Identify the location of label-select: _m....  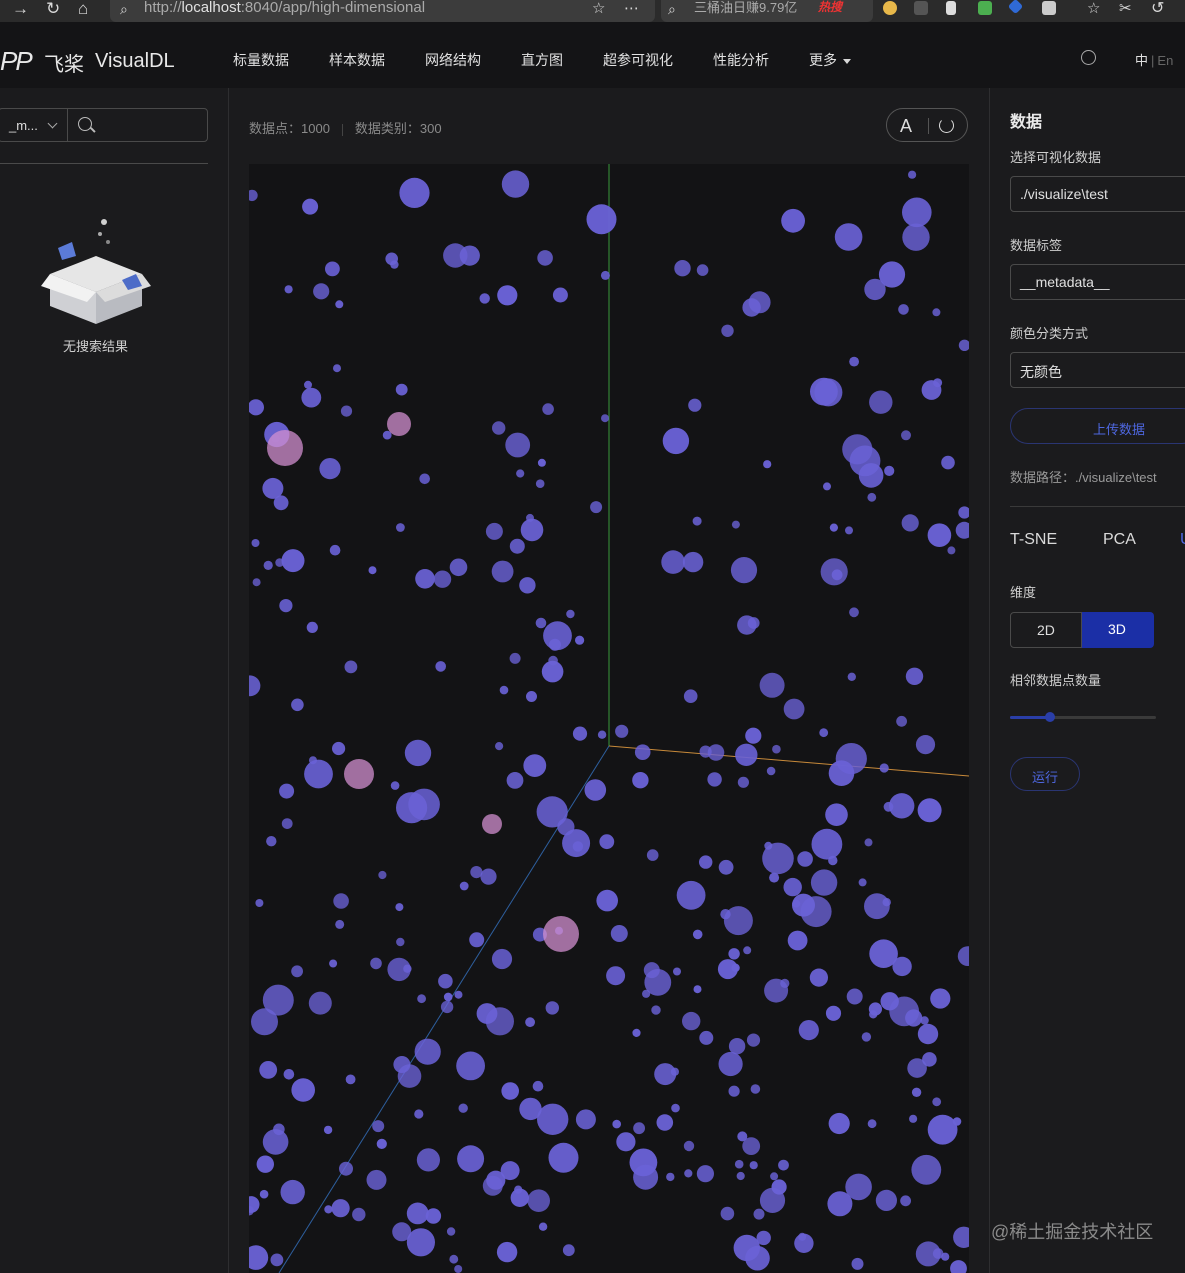
(34, 125).